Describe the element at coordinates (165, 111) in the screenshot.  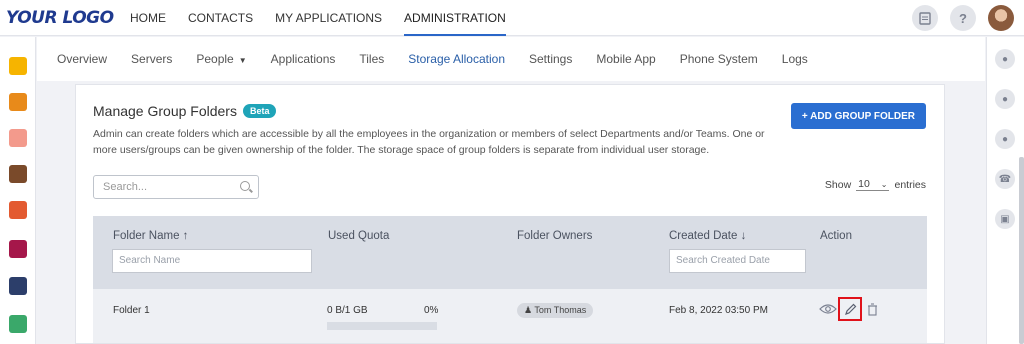
I see `card-title-text: Manage Group Folders` at that location.